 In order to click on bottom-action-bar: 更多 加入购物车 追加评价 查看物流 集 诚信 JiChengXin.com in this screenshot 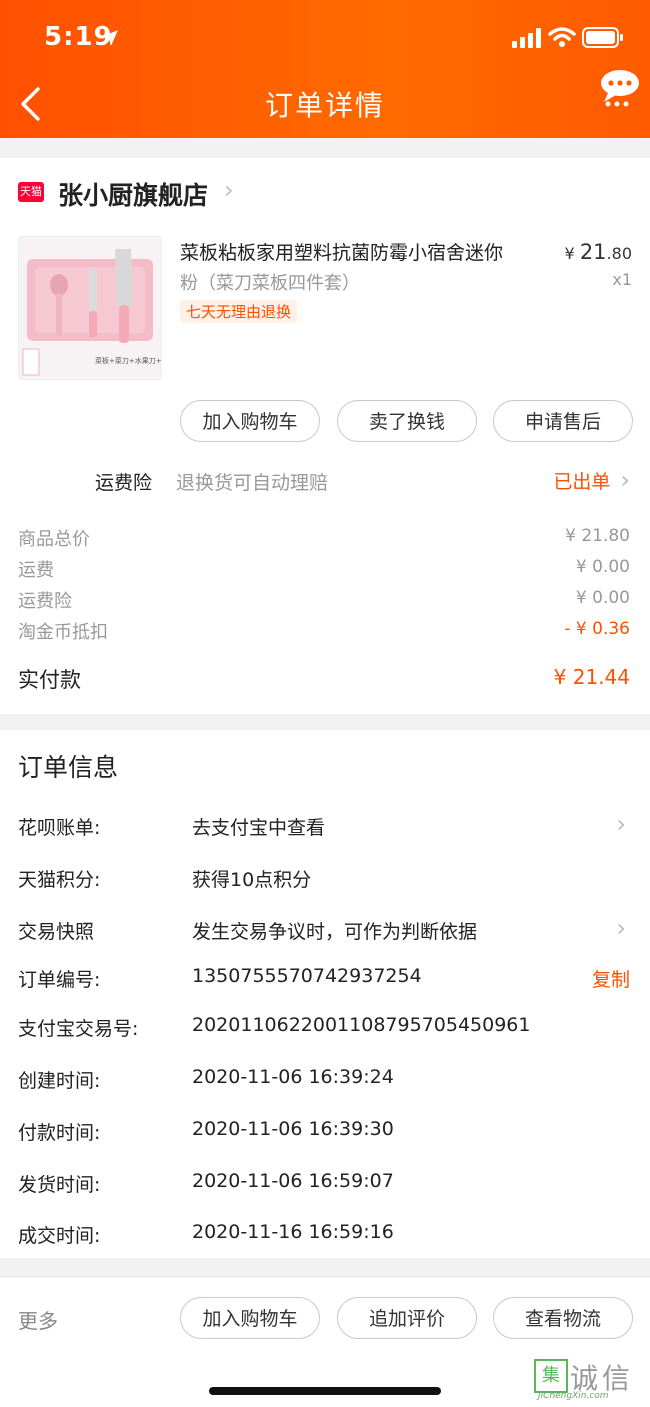, I will do `click(325, 1341)`.